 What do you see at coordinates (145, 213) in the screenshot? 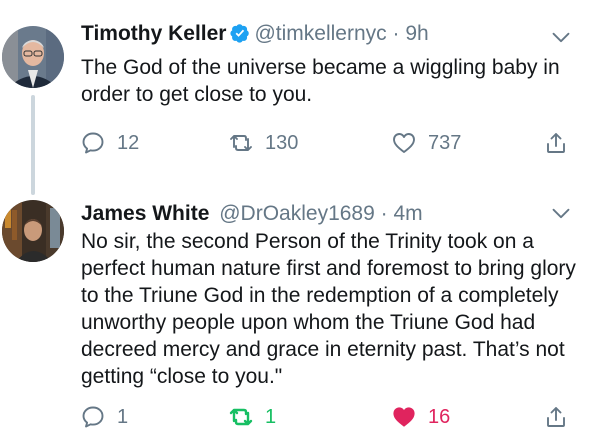
I see `author-name: James White` at bounding box center [145, 213].